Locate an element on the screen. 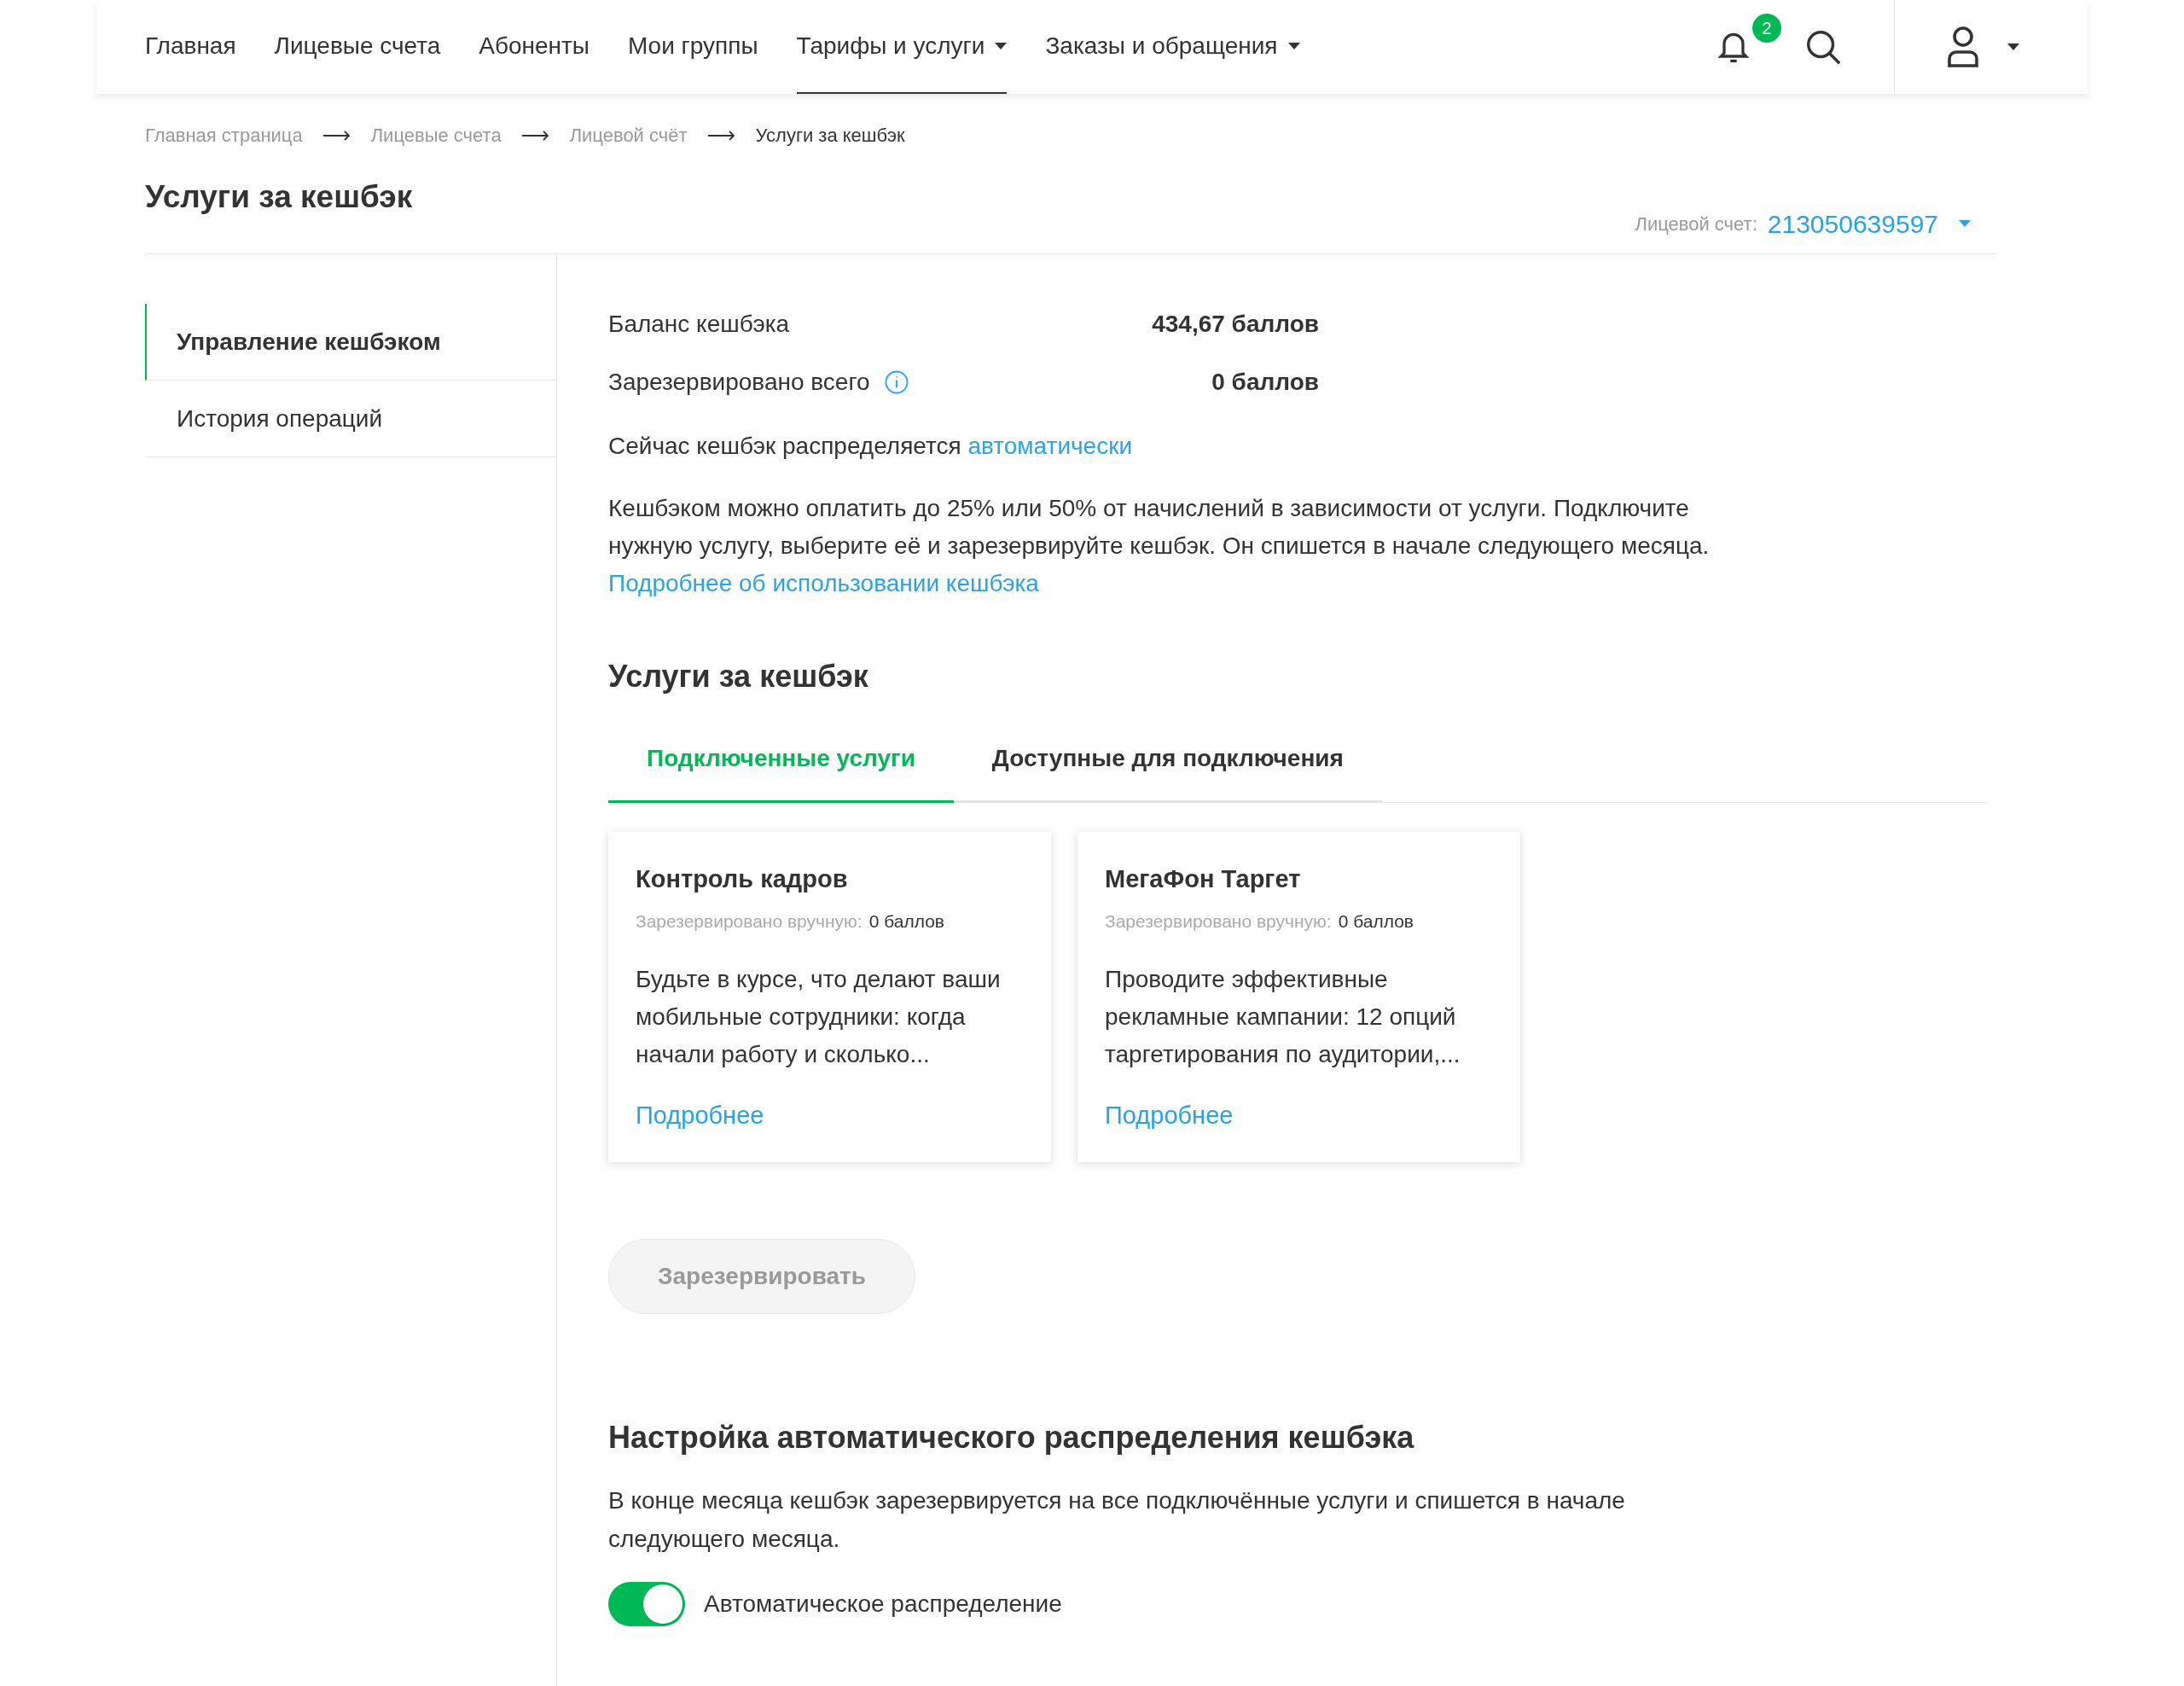 Image resolution: width=2184 pixels, height=1686 pixels. summary-value: 0 баллов is located at coordinates (1265, 382).